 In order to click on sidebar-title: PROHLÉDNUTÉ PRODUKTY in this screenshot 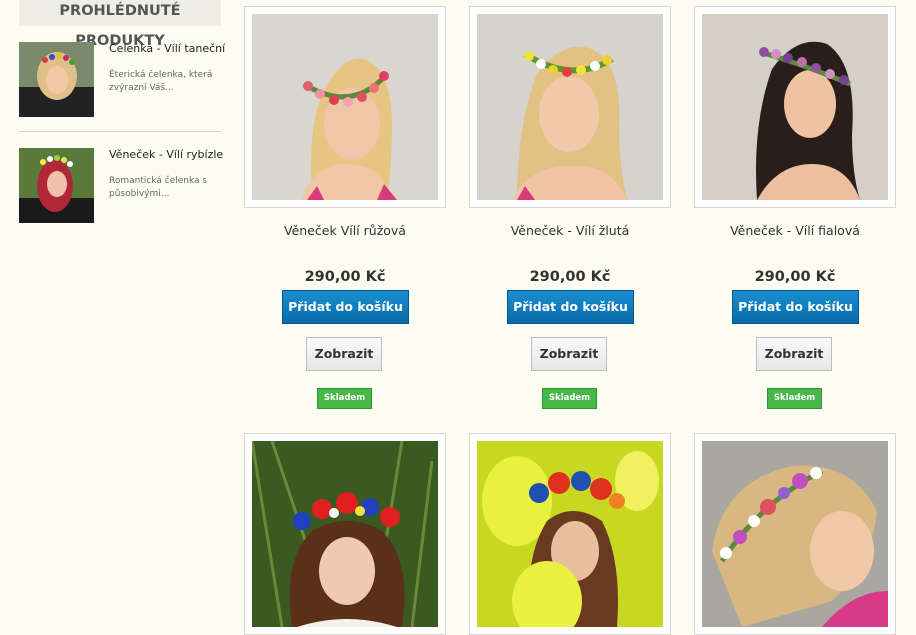, I will do `click(120, 24)`.